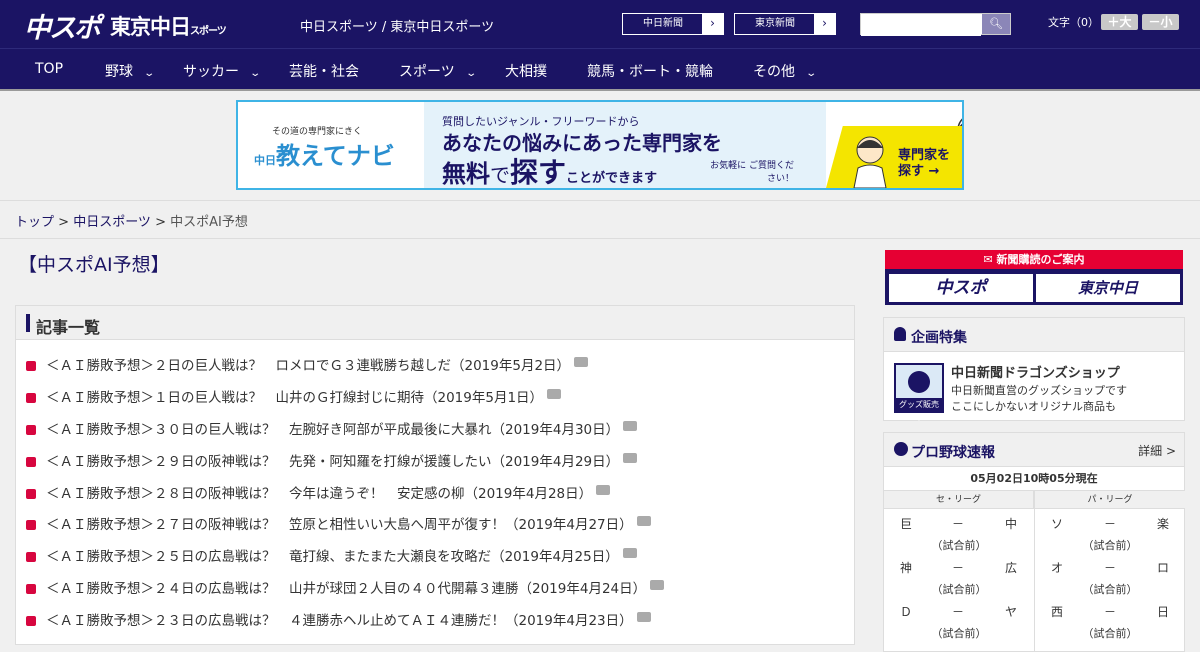 The height and width of the screenshot is (652, 1200). Describe the element at coordinates (49, 69) in the screenshot. I see `nav-item-top: TOP` at that location.